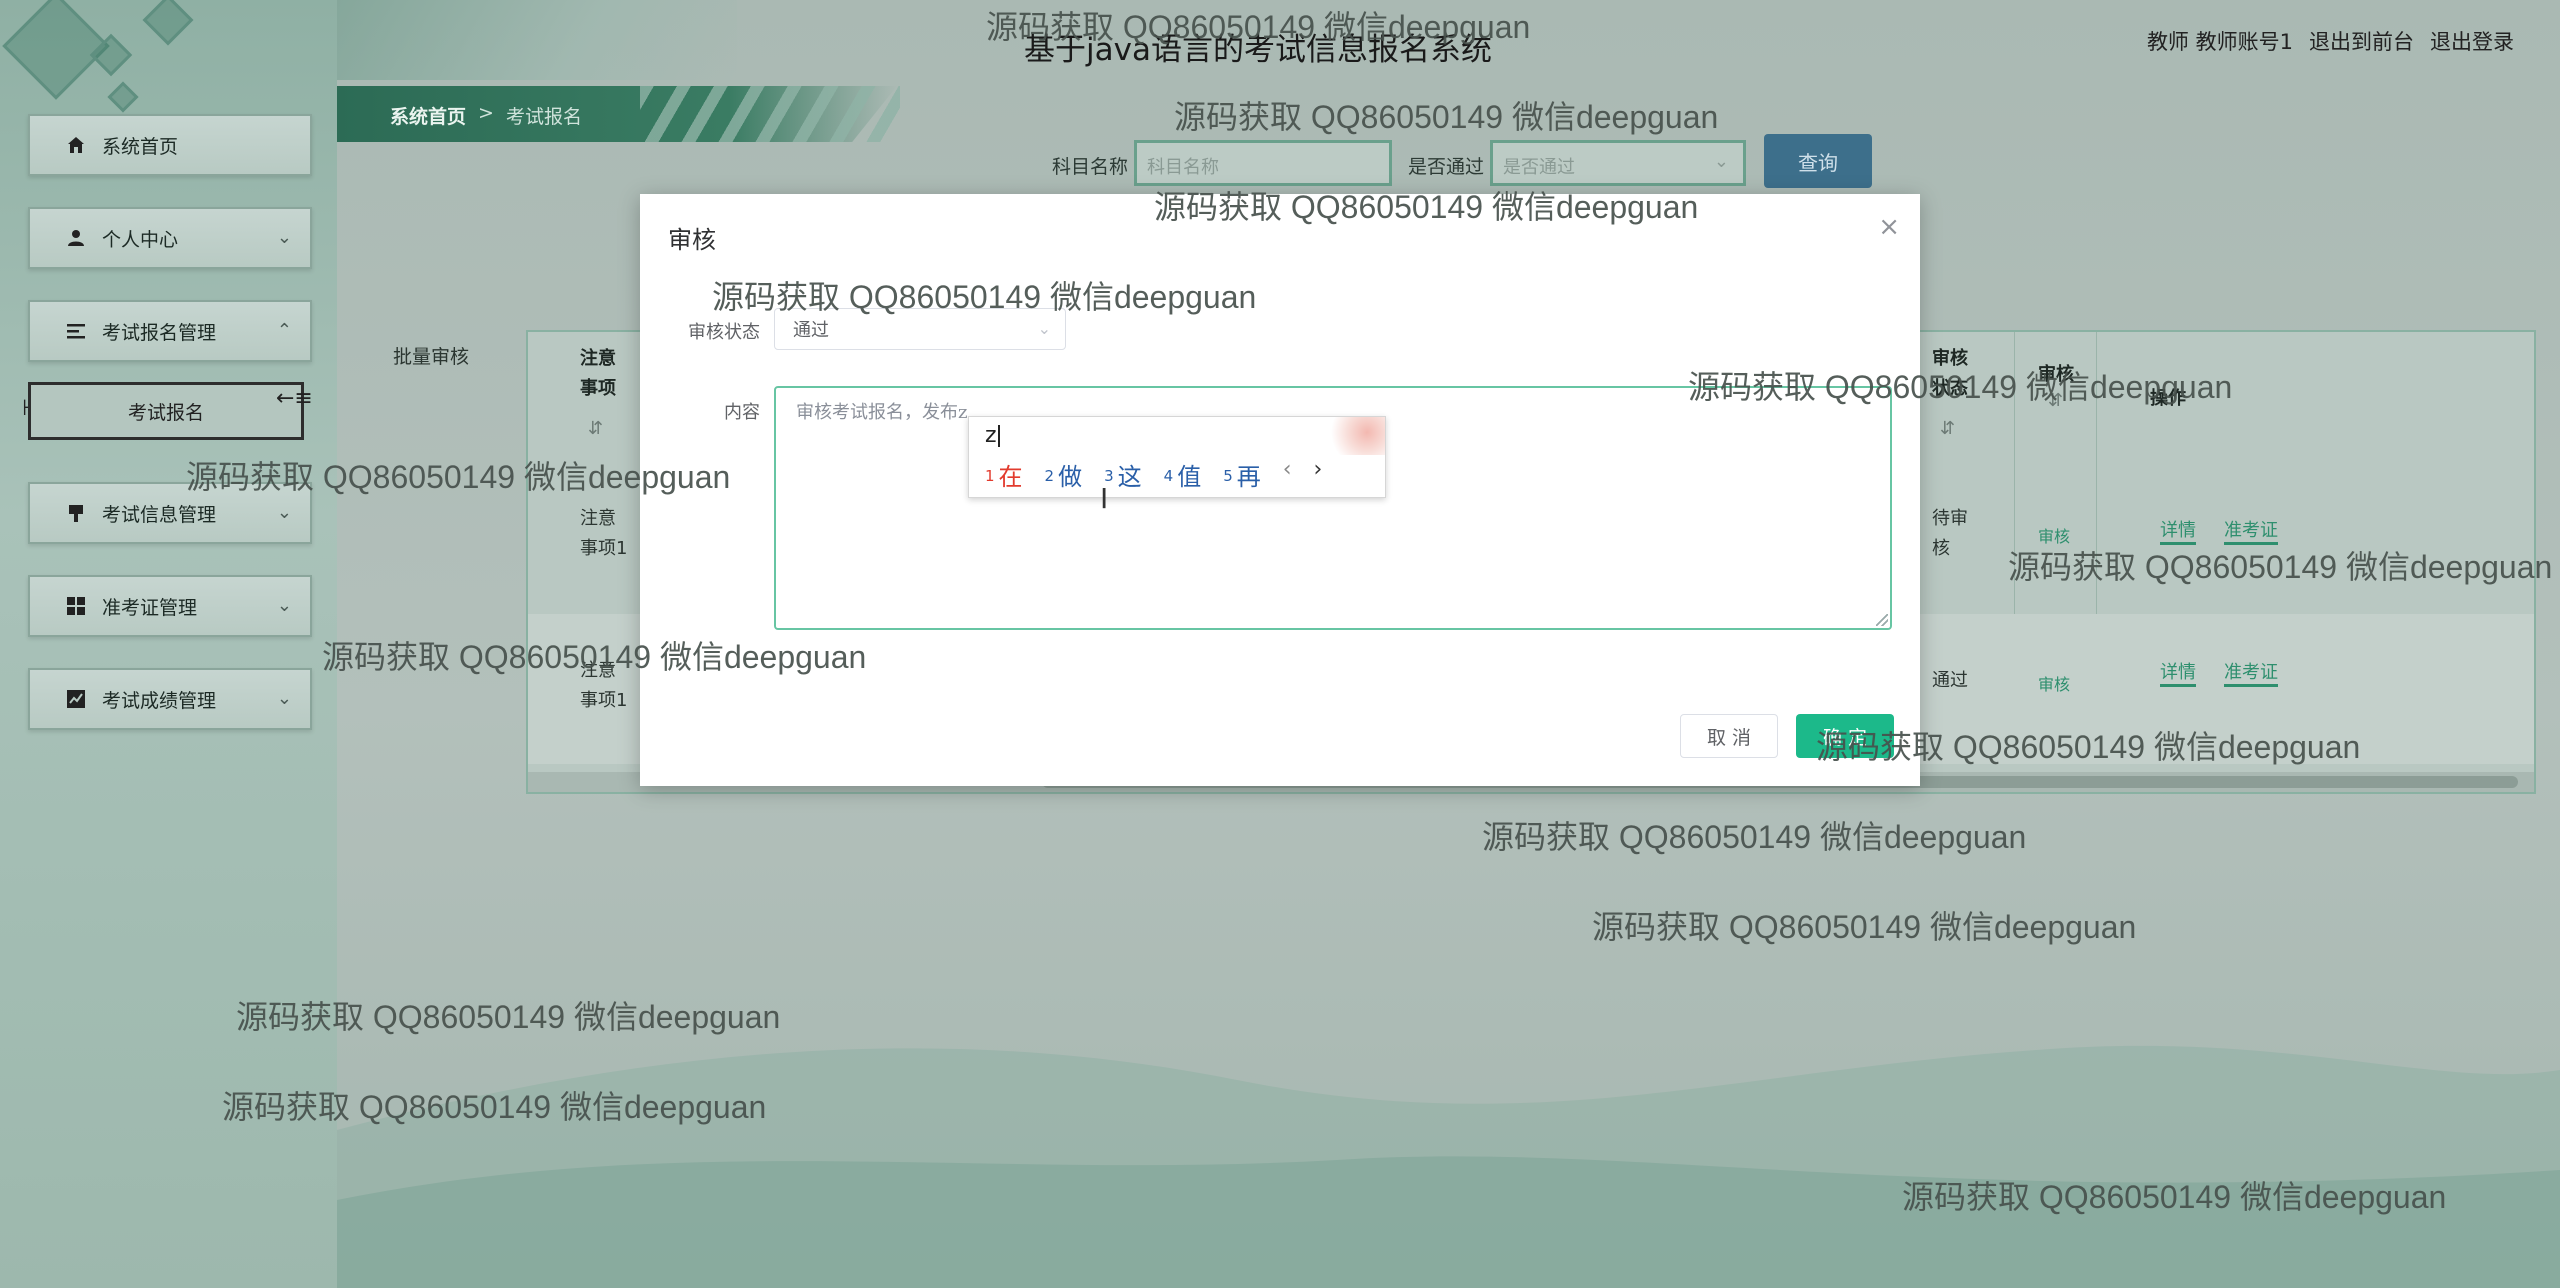 The width and height of the screenshot is (2560, 1288). Describe the element at coordinates (742, 412) in the screenshot. I see `content-label: 内容` at that location.